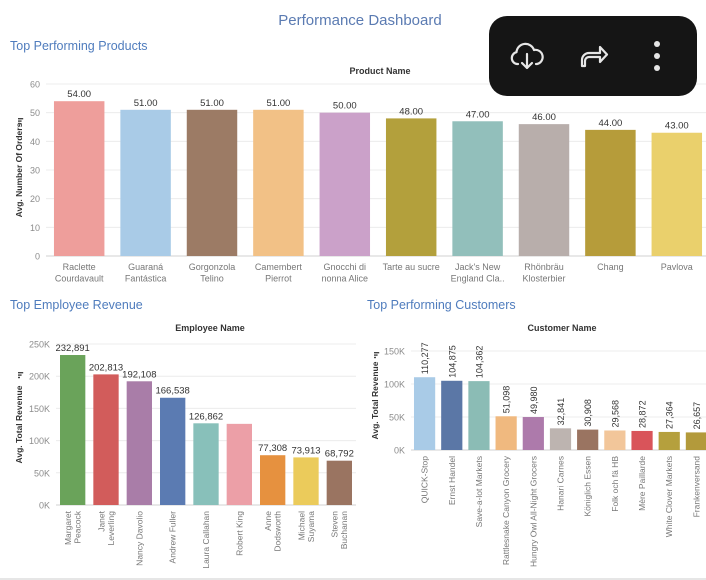 The width and height of the screenshot is (706, 580). Describe the element at coordinates (399, 451) in the screenshot. I see `customers-y-tick-label: 0K` at that location.